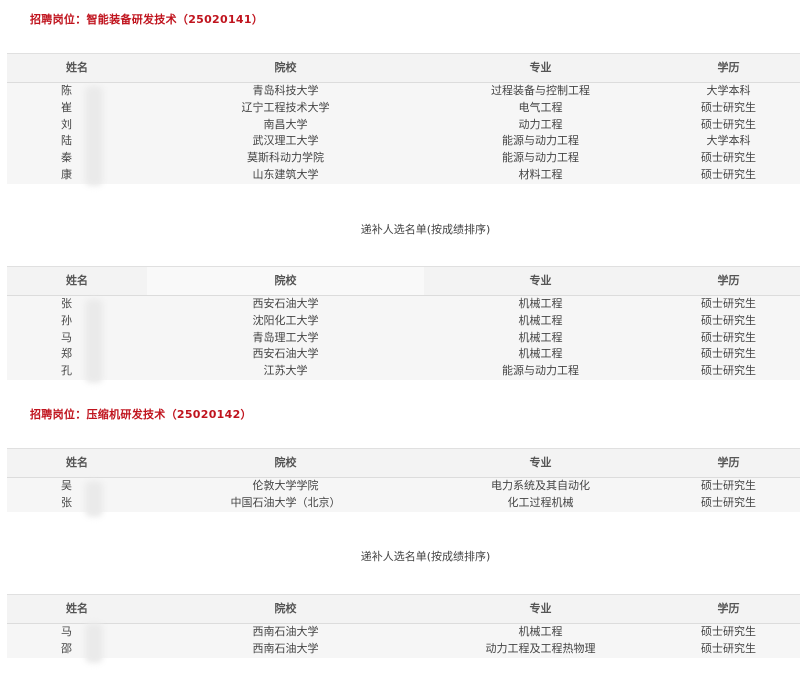 The width and height of the screenshot is (800, 686). I want to click on table-row: 吴 伦敦大学学院 电力系统及其自动化 硕士研究生, so click(403, 486).